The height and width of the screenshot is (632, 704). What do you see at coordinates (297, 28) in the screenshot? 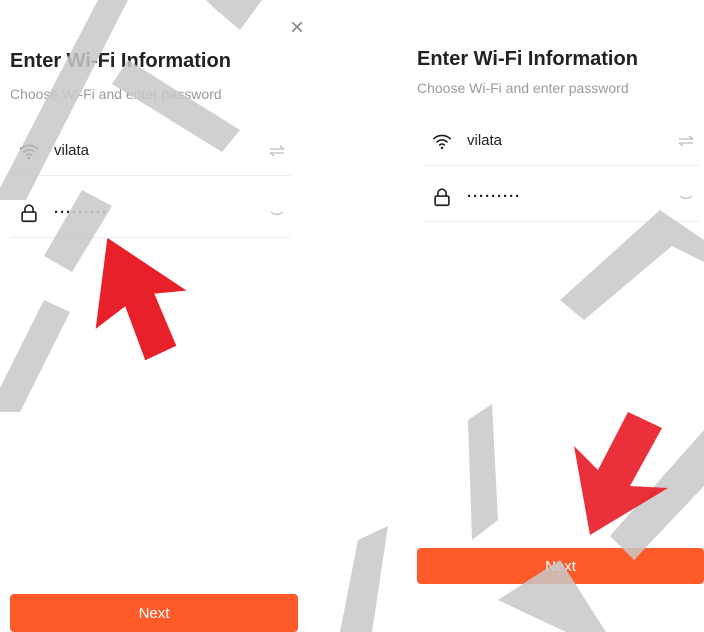
I see `close-button: ×` at bounding box center [297, 28].